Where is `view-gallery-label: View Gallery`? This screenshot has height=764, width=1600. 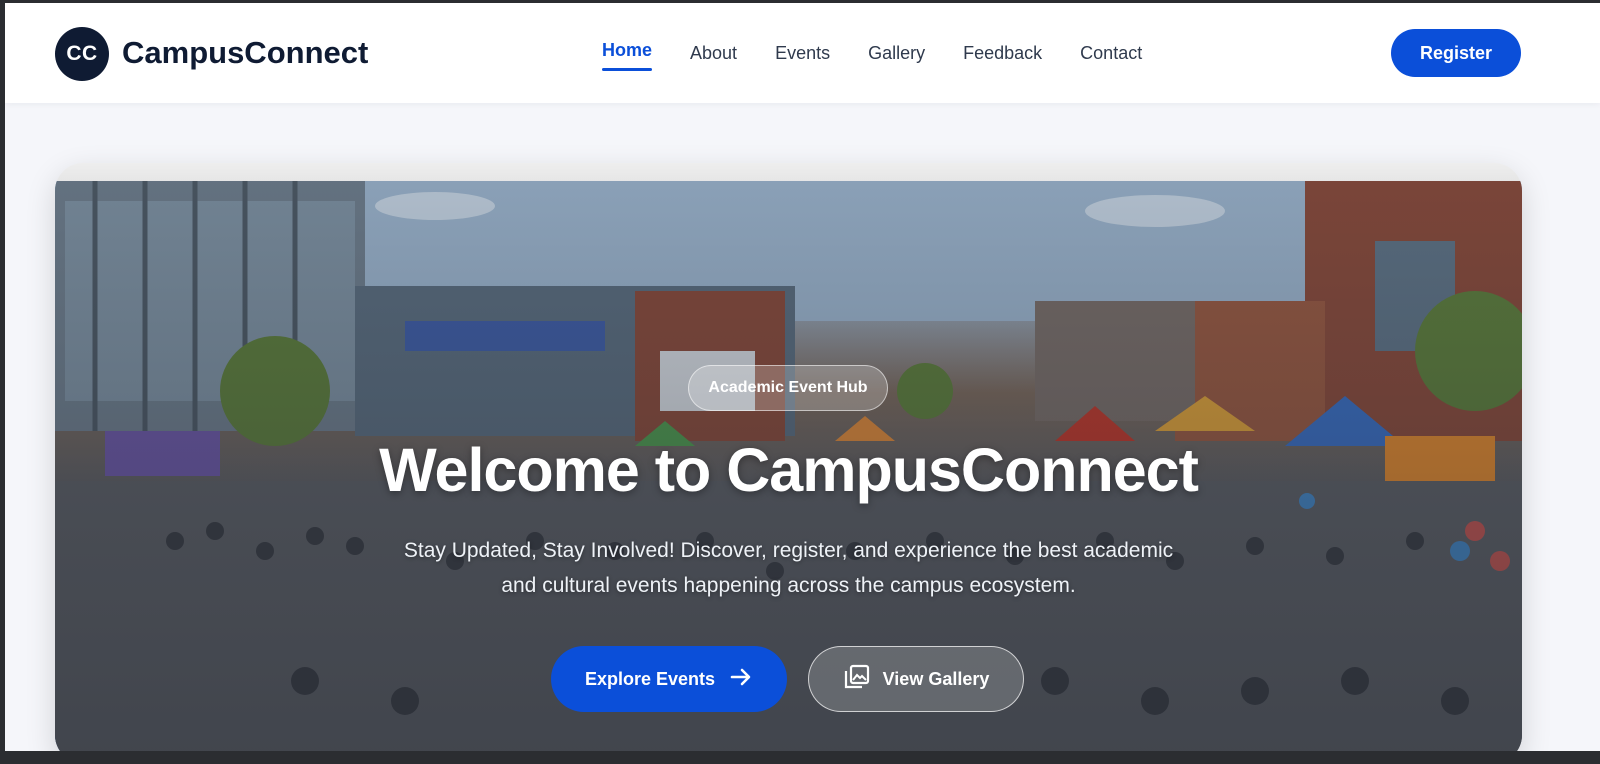 view-gallery-label: View Gallery is located at coordinates (936, 678).